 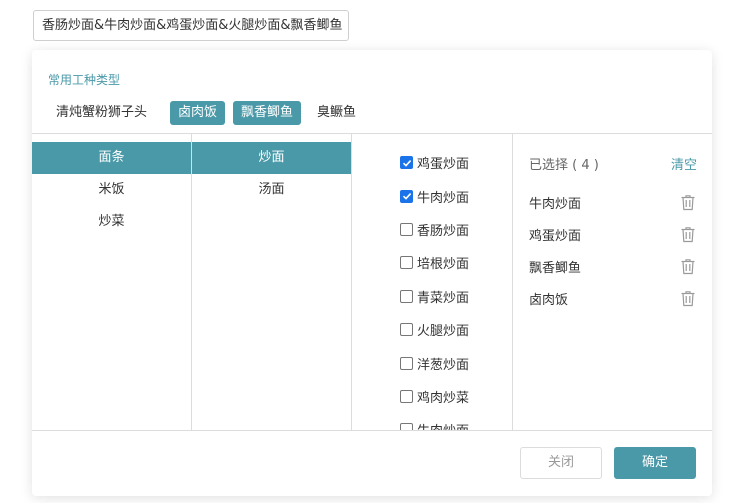 What do you see at coordinates (613, 234) in the screenshot?
I see `selected-item: 鸡蛋炒面` at bounding box center [613, 234].